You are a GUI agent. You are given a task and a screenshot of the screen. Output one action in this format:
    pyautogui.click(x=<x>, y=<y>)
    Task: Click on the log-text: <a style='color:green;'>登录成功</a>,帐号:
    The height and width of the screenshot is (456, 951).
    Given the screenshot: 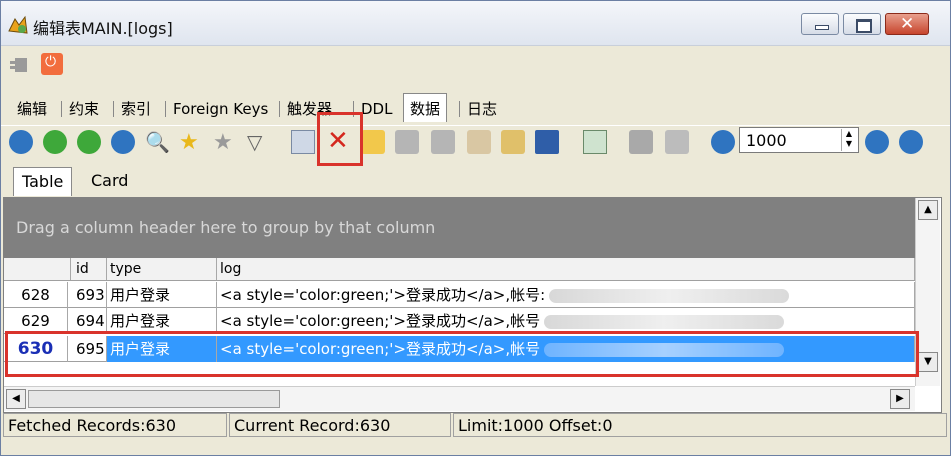 What is the action you would take?
    pyautogui.click(x=383, y=295)
    